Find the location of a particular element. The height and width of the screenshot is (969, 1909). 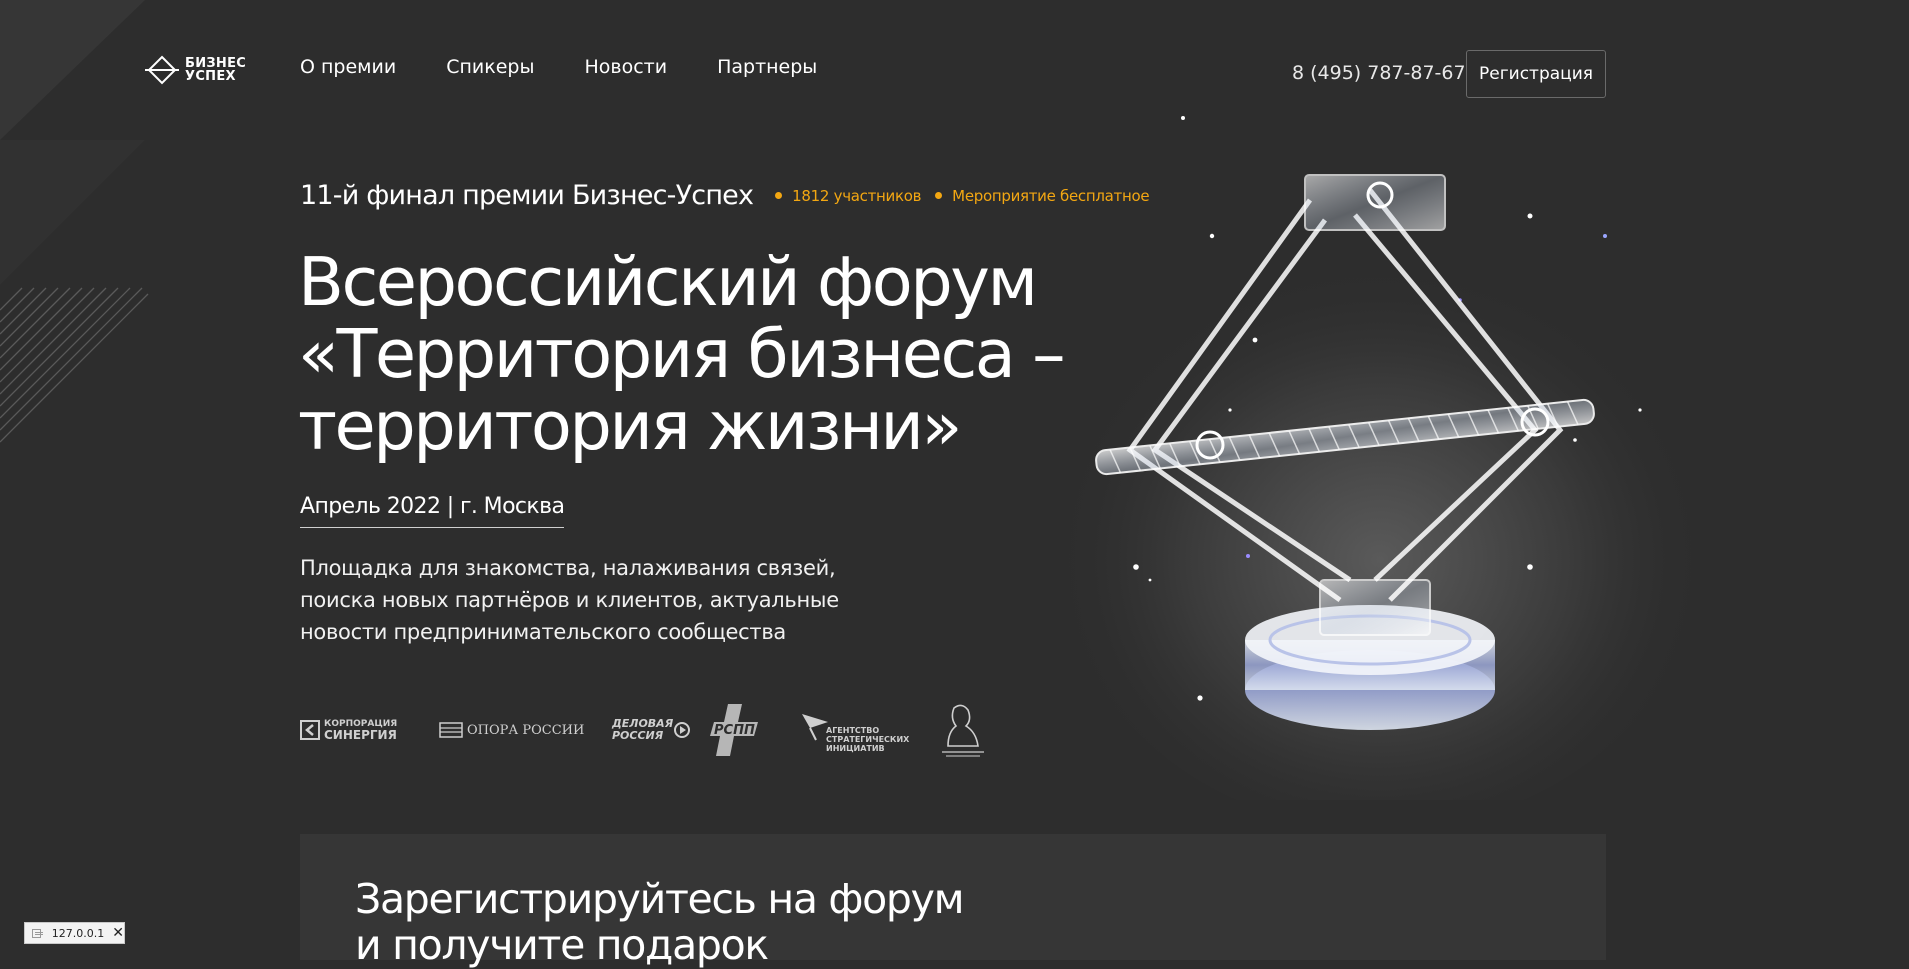

headline-line-2: «Территория бизнеса – is located at coordinates (682, 354).